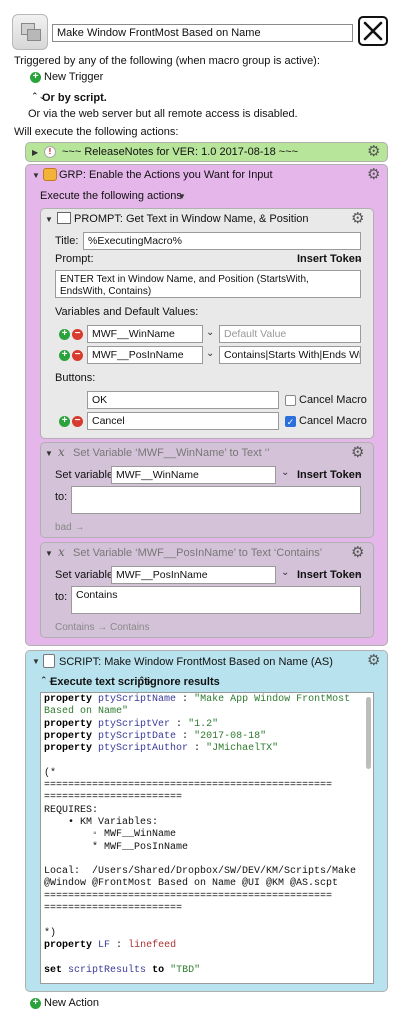 The image size is (403, 1024). Describe the element at coordinates (216, 600) in the screenshot. I see `to-text-field: Contains` at that location.